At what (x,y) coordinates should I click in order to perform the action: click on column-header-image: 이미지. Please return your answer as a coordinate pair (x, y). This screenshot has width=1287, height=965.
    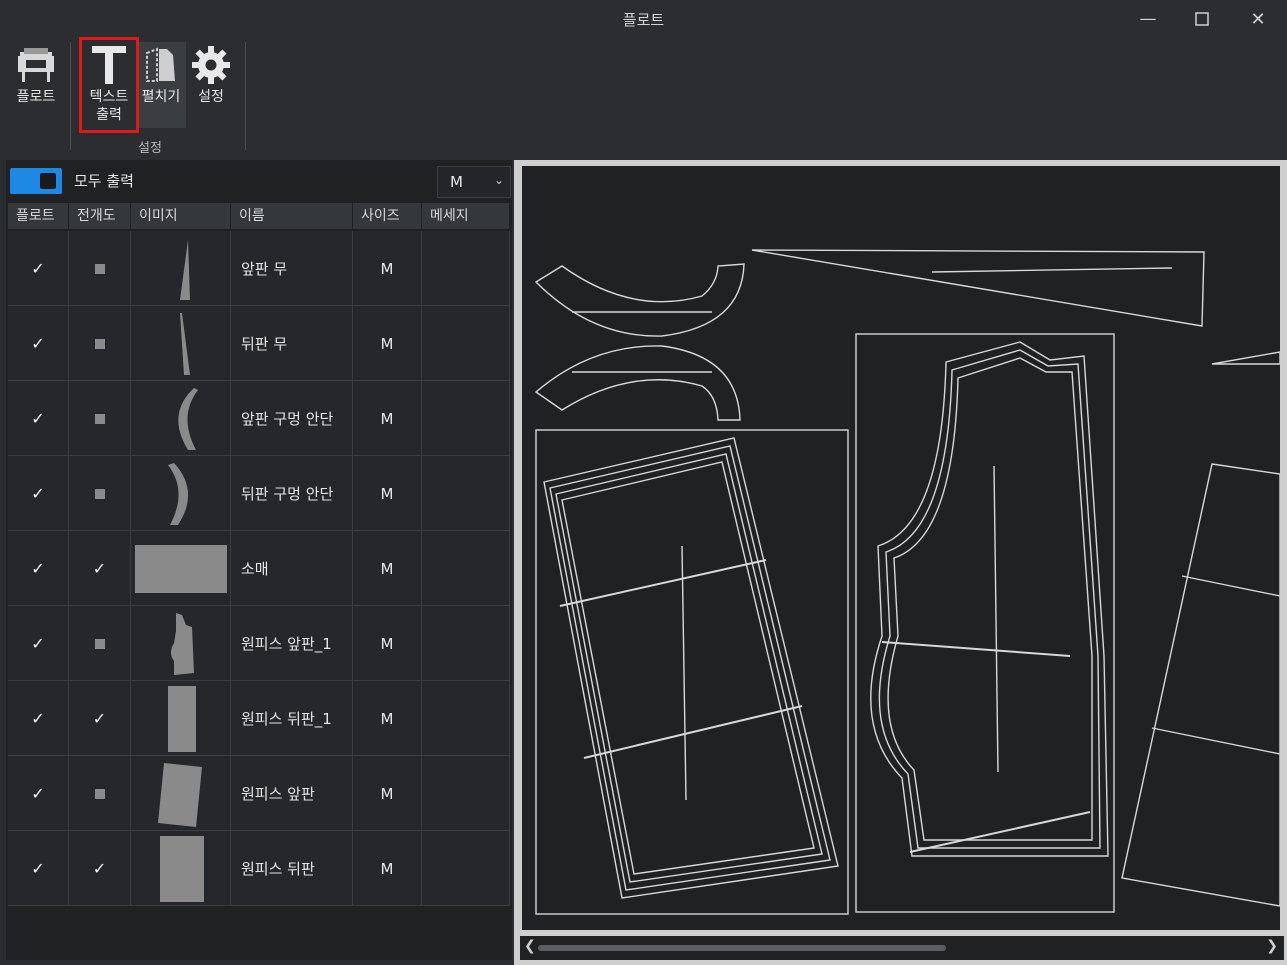
    Looking at the image, I should click on (181, 216).